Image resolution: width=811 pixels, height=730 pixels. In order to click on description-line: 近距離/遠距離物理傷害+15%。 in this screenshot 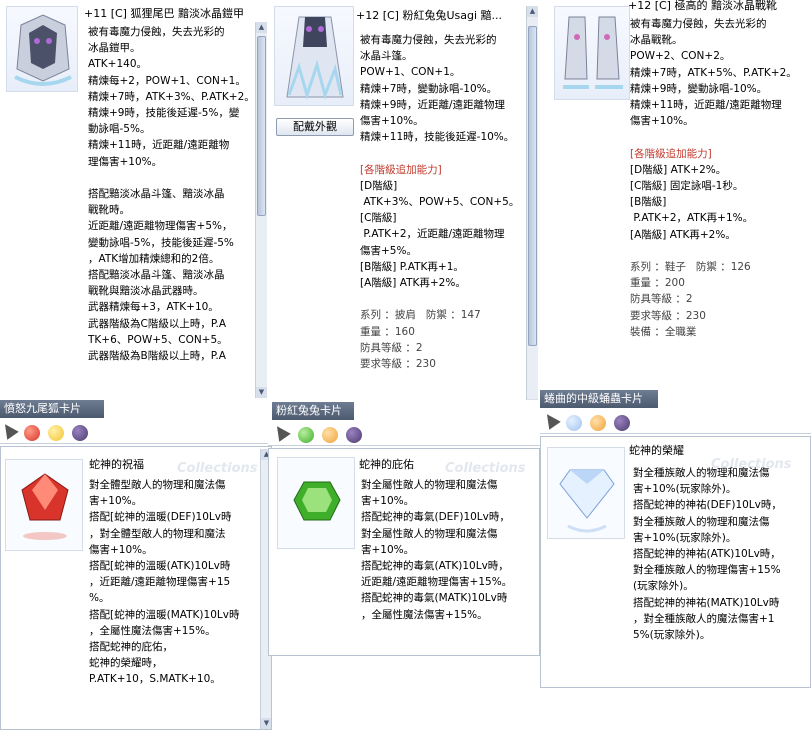, I will do `click(437, 582)`.